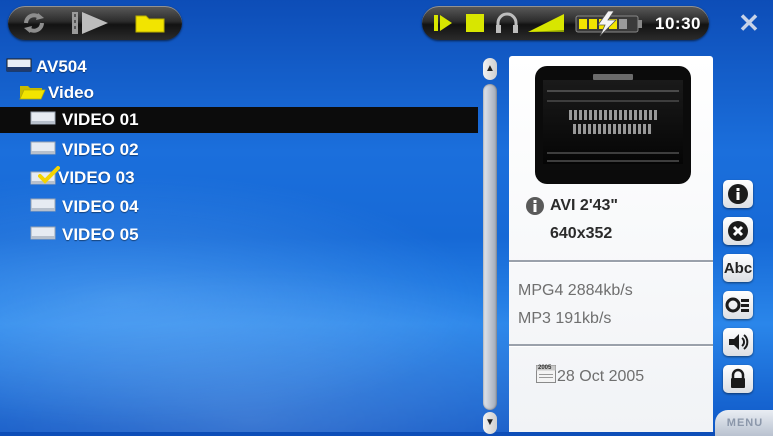 The width and height of the screenshot is (773, 436). I want to click on tree-folder: Video, so click(56, 93).